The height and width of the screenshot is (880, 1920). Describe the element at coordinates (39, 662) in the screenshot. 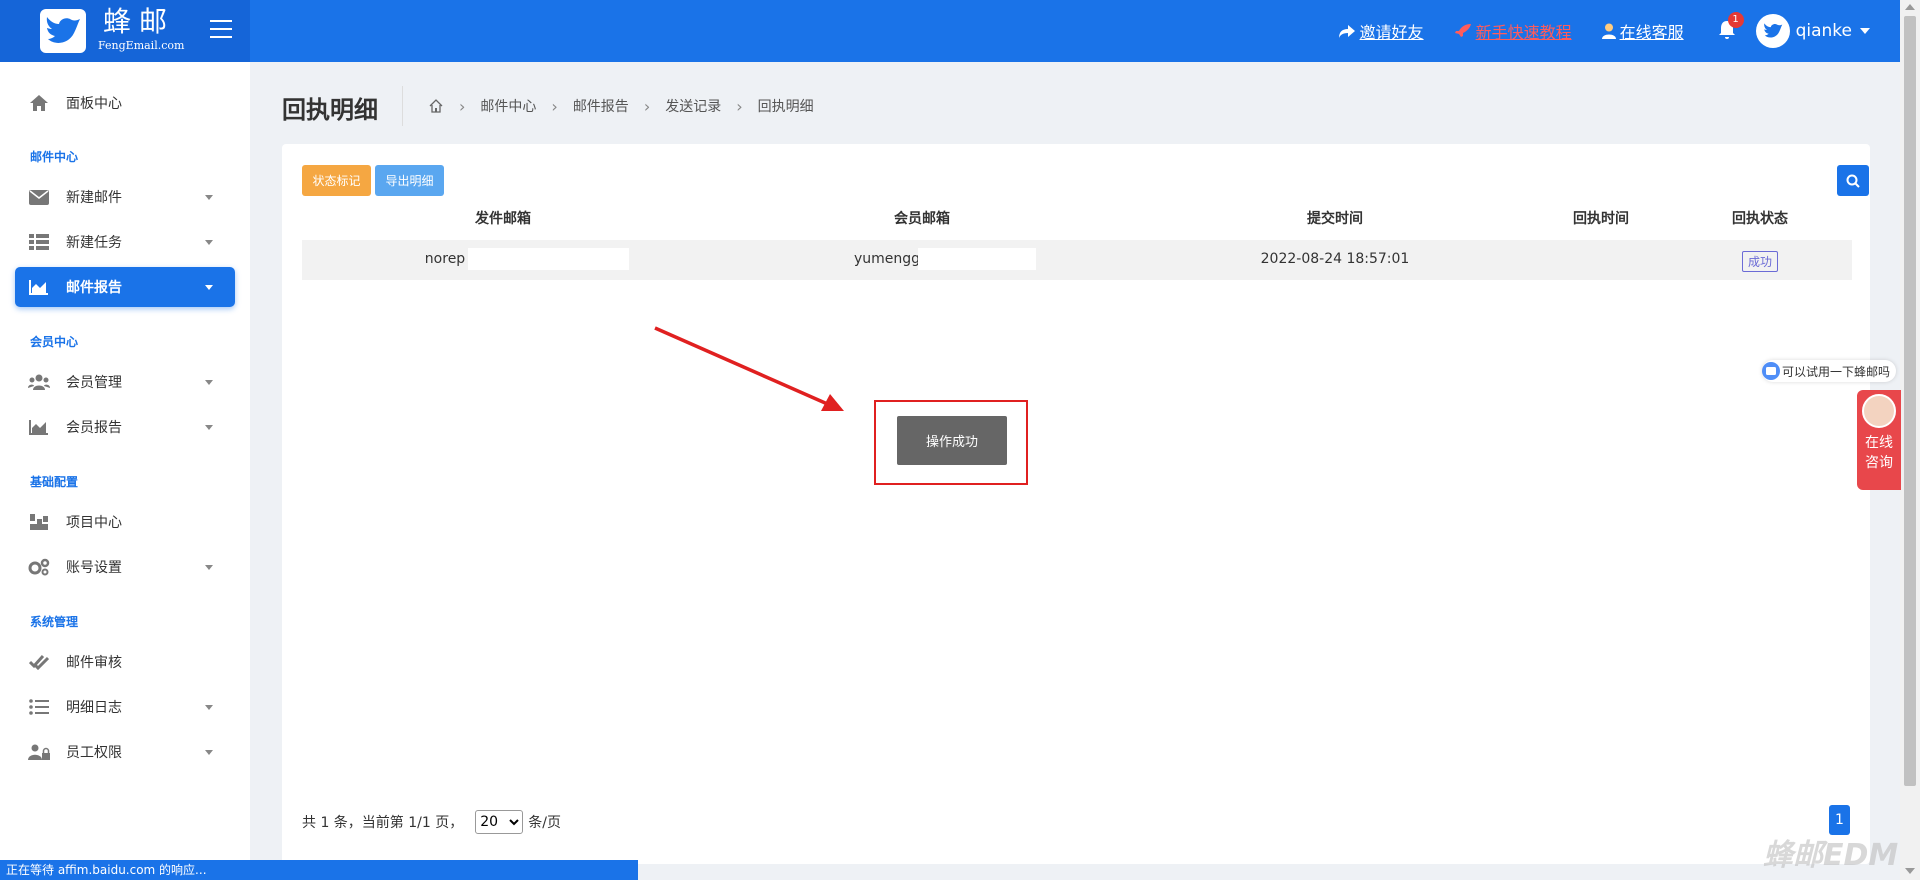

I see `double-check-icon` at that location.